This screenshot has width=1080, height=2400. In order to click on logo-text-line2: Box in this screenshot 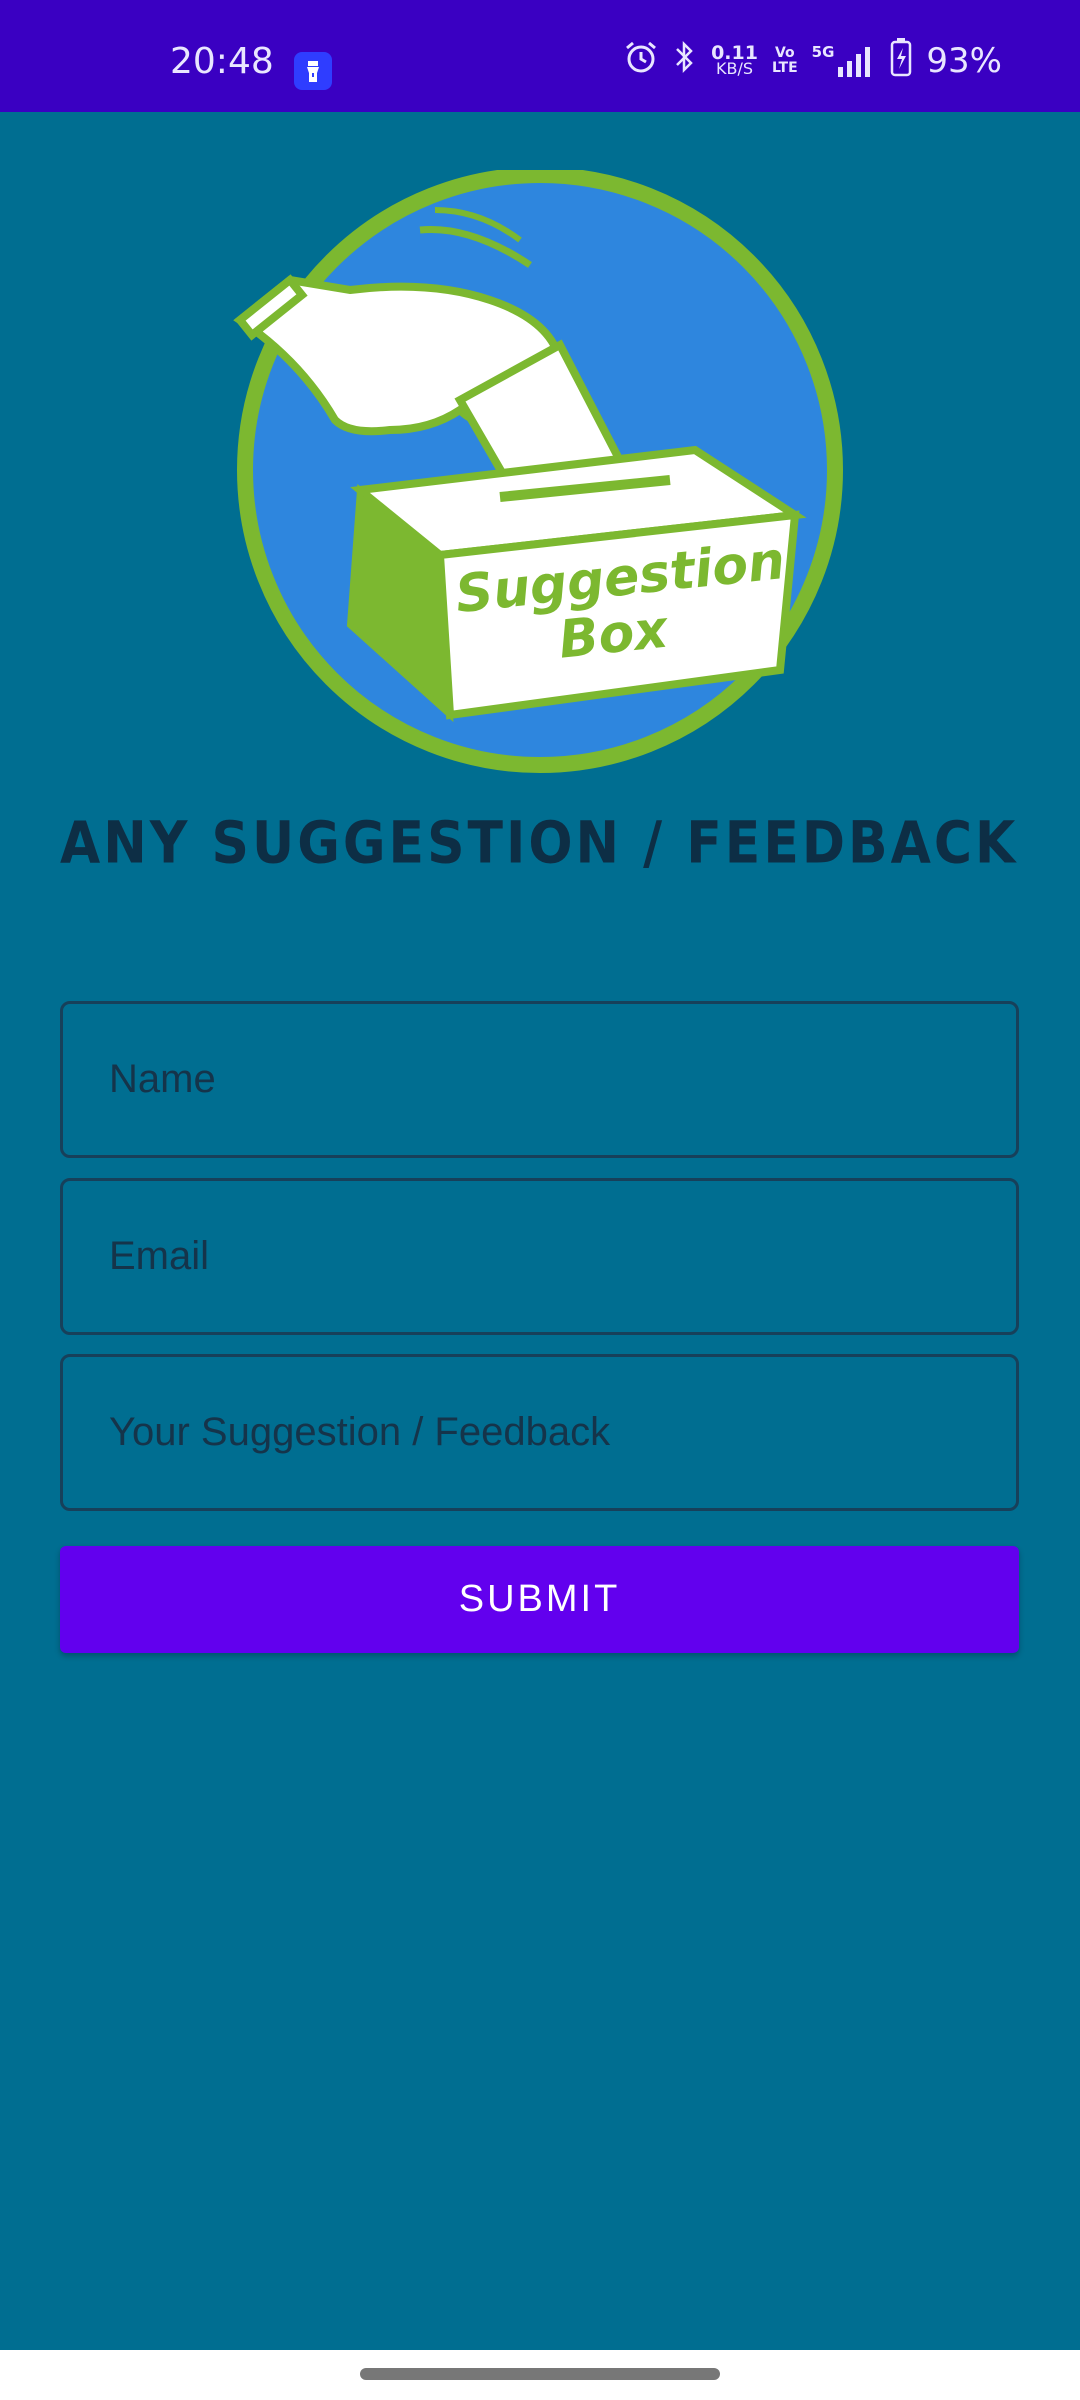, I will do `click(614, 634)`.